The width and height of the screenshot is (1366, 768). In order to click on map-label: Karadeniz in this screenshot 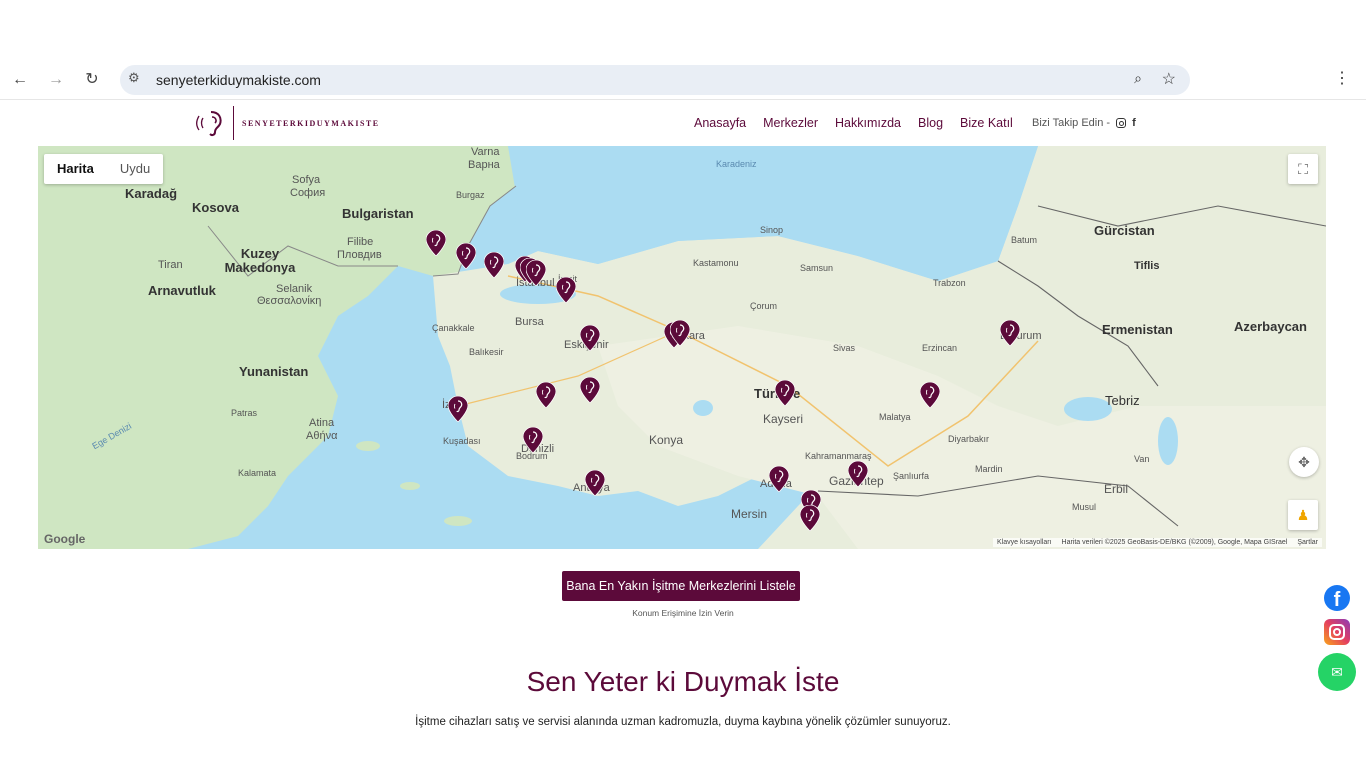, I will do `click(736, 164)`.